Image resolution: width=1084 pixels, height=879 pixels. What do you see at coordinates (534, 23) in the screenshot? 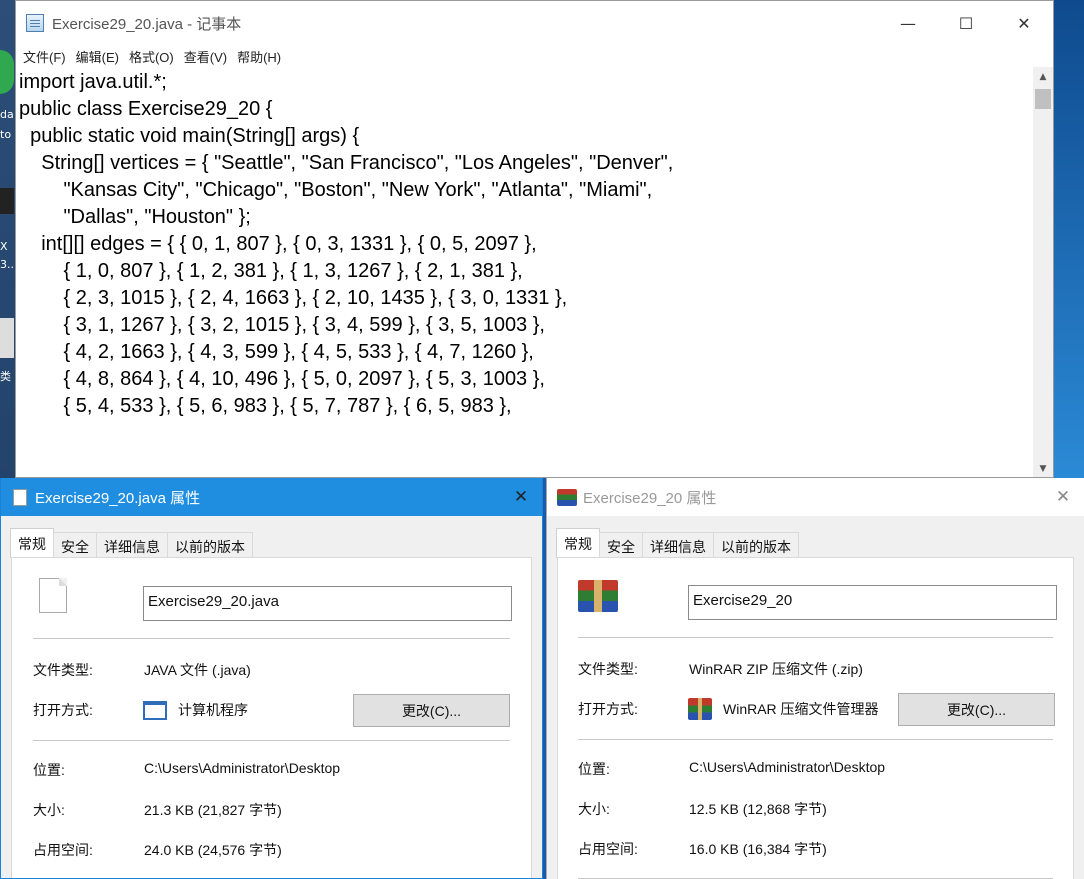
I see `notepad-titlebar: Exercise29_20.java - 记事本 — ☐ ✕` at bounding box center [534, 23].